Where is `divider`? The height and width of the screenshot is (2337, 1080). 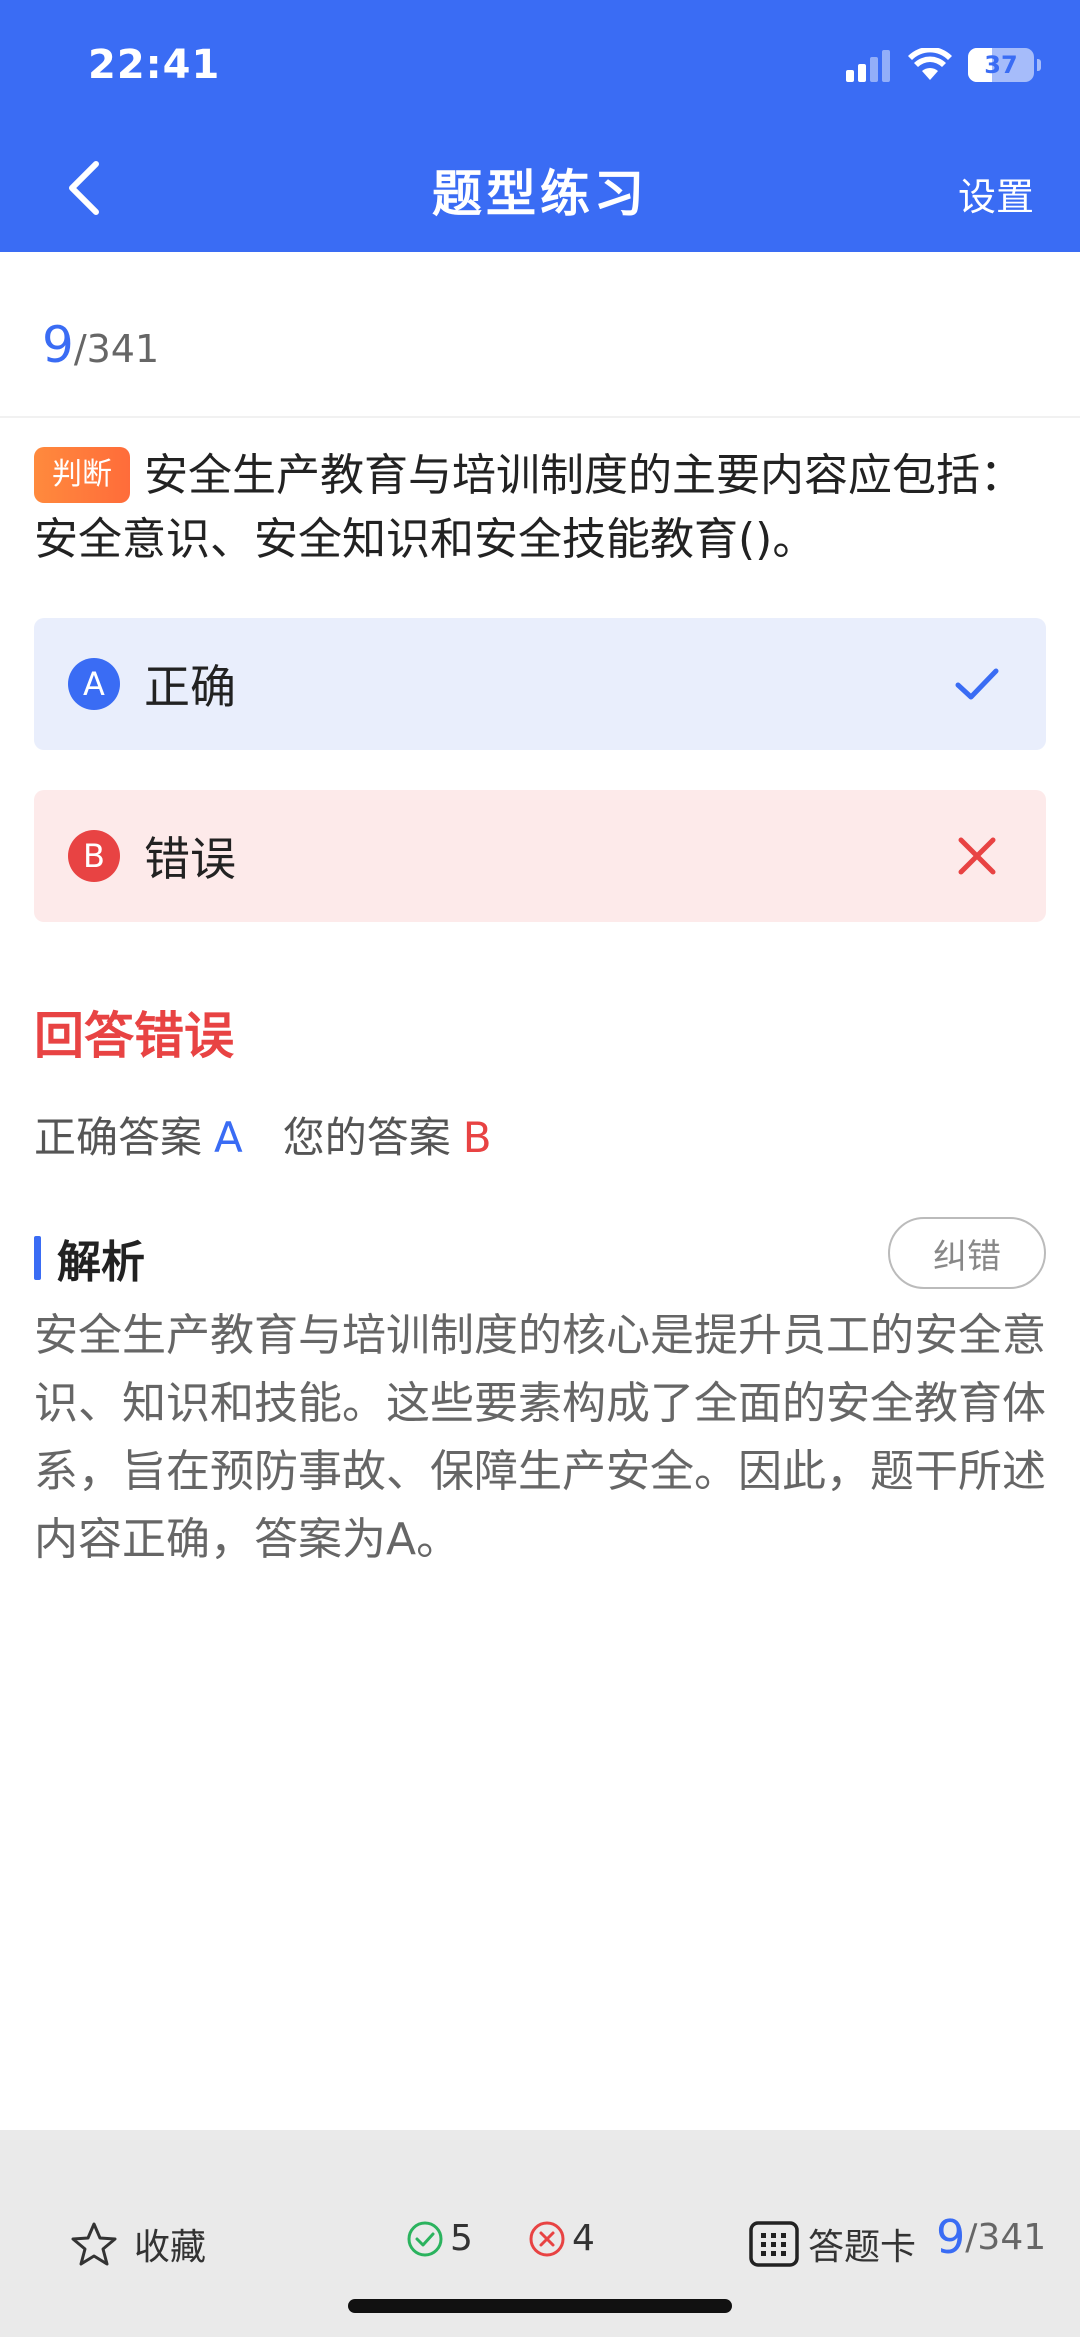
divider is located at coordinates (540, 417).